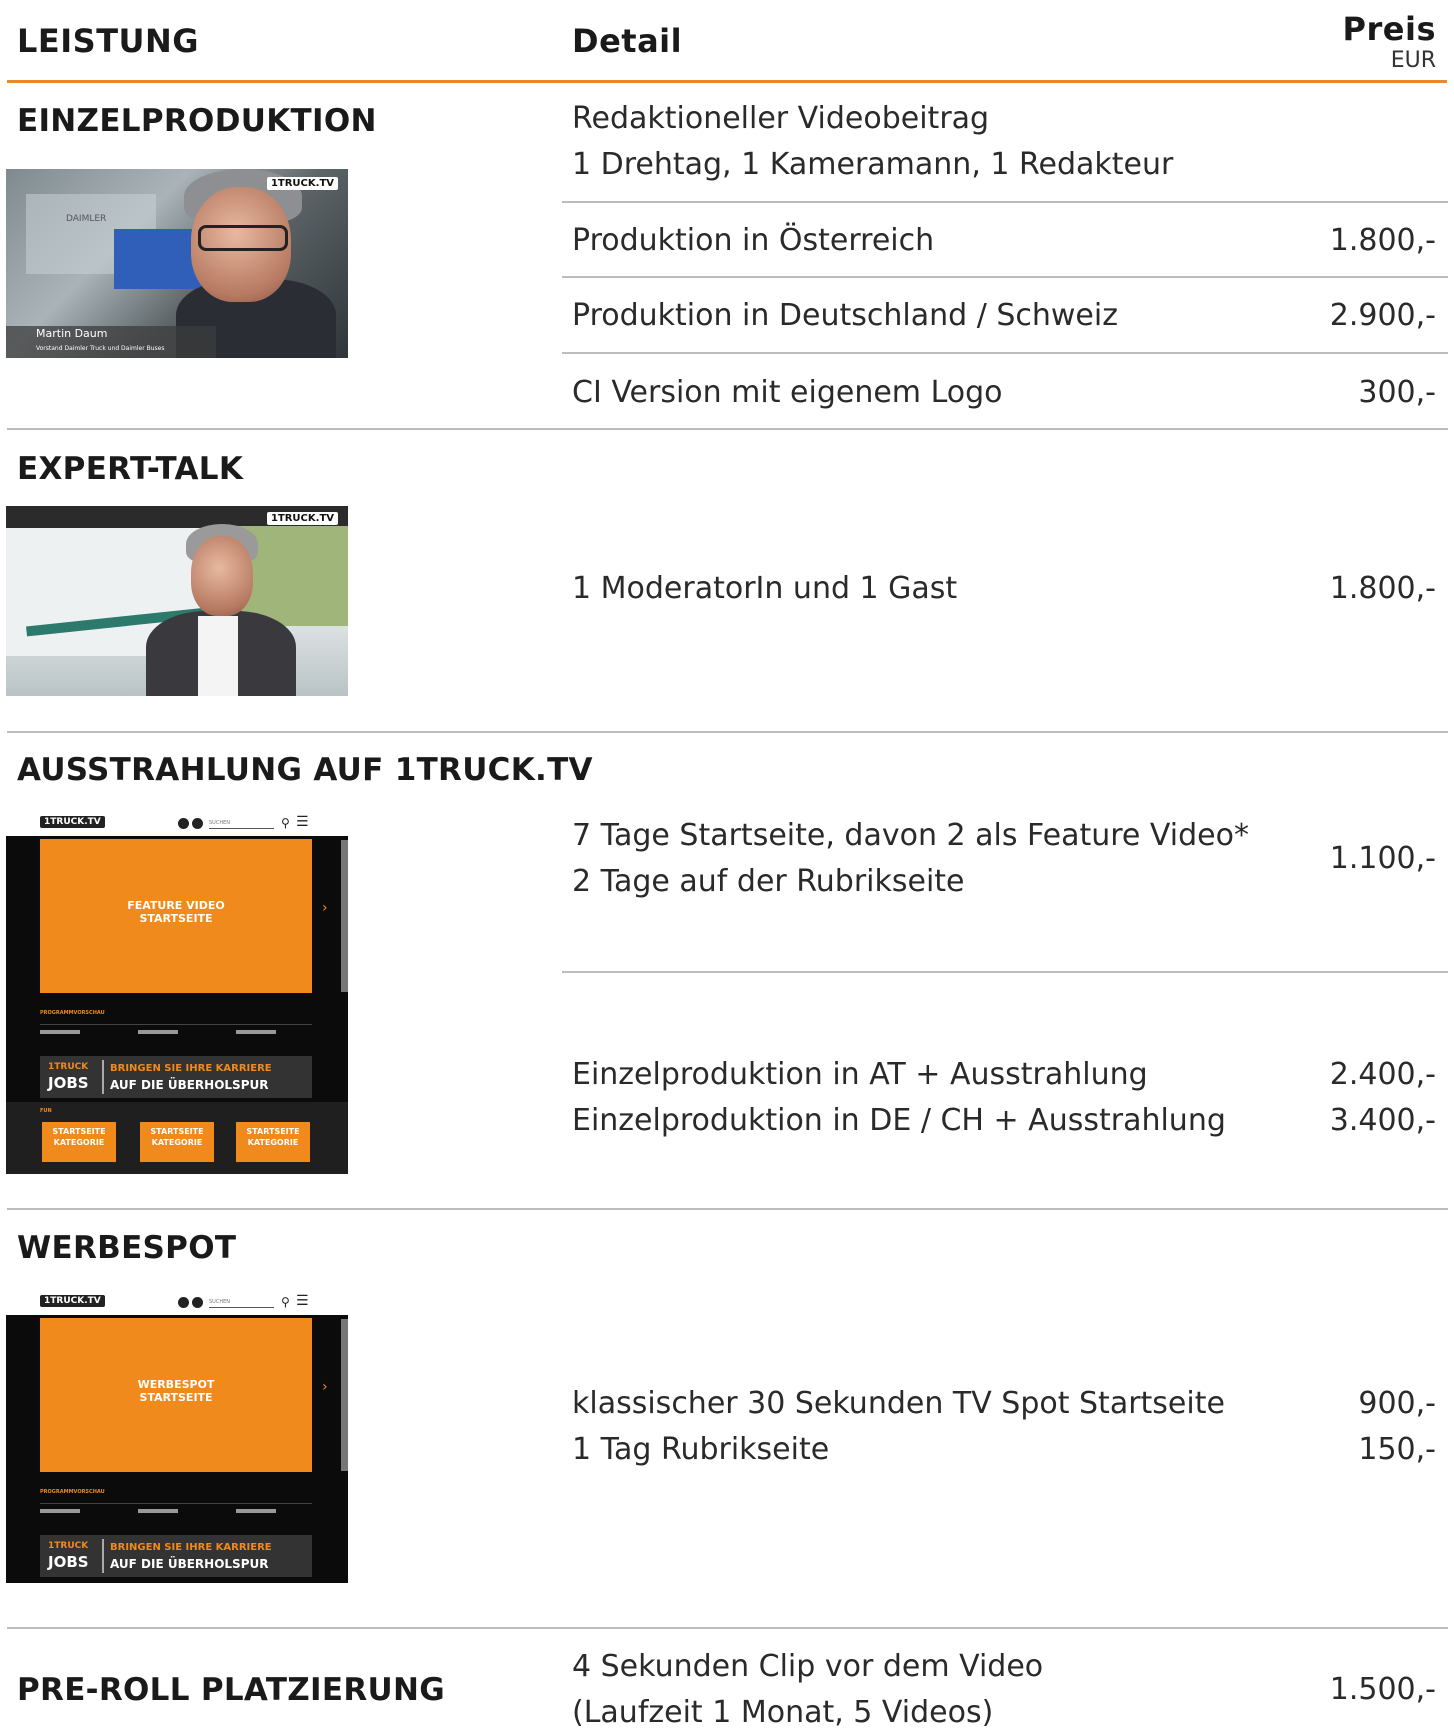 This screenshot has height=1735, width=1454. Describe the element at coordinates (1413, 60) in the screenshot. I see `header-currency: EUR` at that location.